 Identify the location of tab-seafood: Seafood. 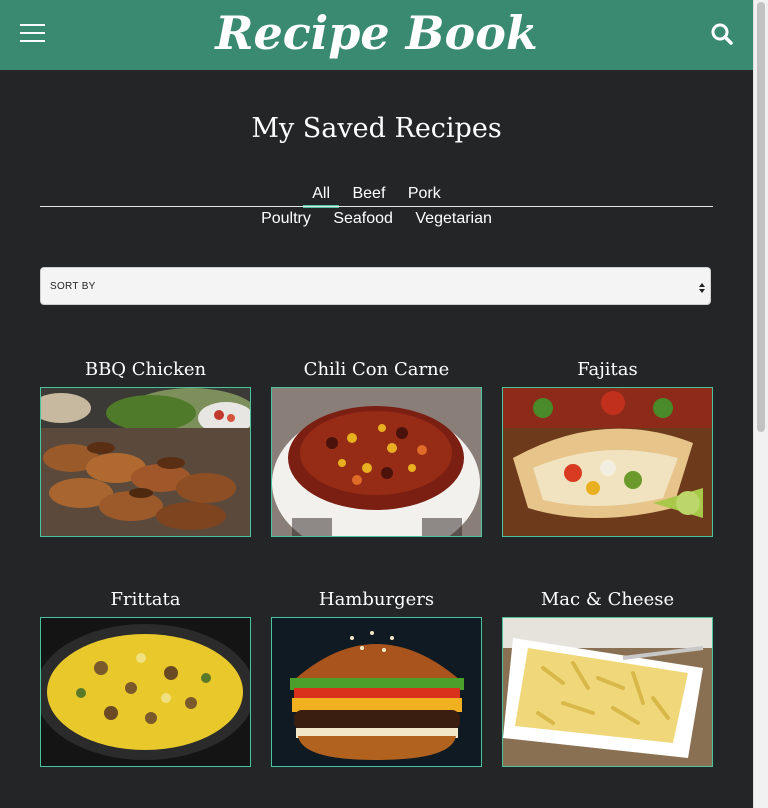
(363, 220).